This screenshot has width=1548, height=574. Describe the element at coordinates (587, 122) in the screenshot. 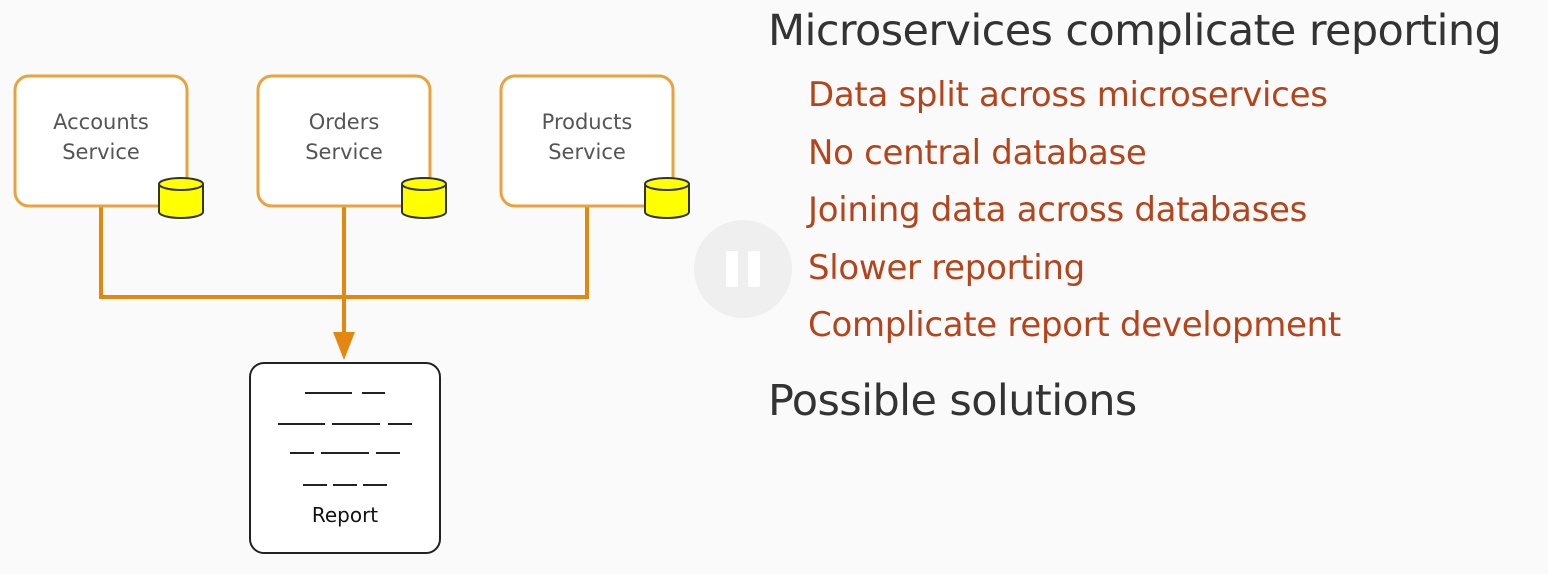

I see `service-name-line1: Products` at that location.